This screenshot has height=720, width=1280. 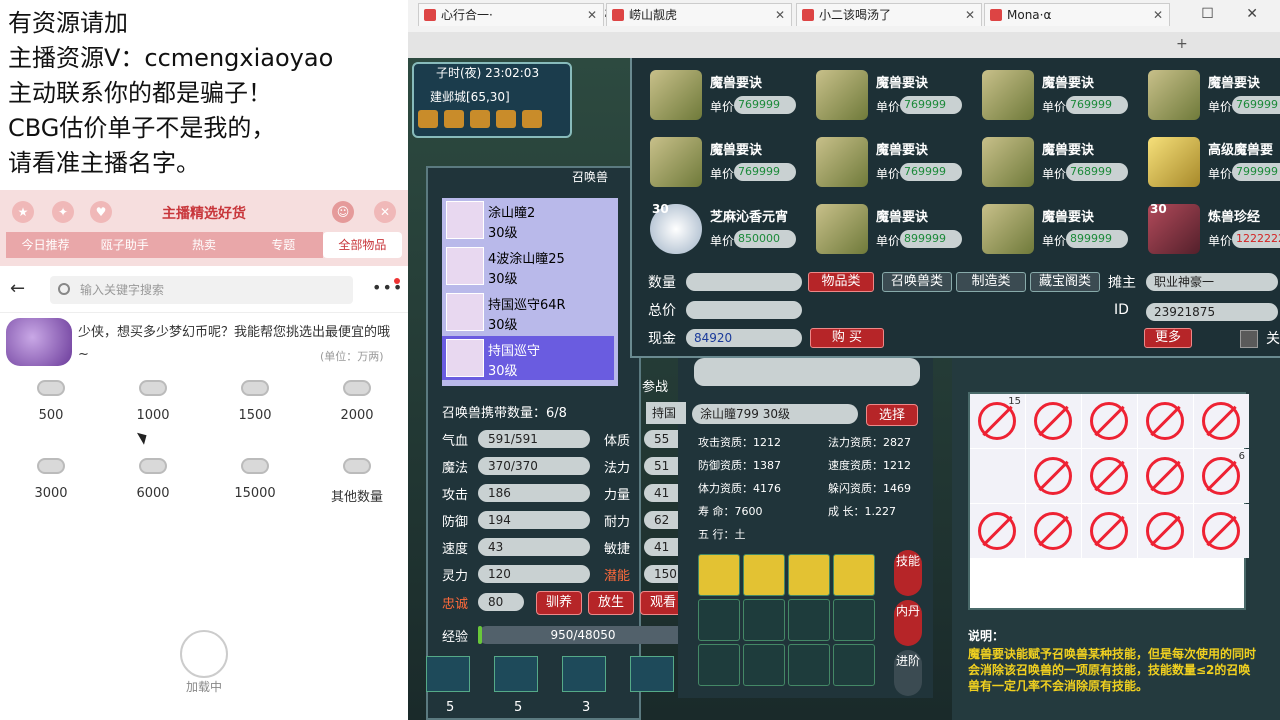 What do you see at coordinates (17, 288) in the screenshot?
I see `back-arrow-icon: ←` at bounding box center [17, 288].